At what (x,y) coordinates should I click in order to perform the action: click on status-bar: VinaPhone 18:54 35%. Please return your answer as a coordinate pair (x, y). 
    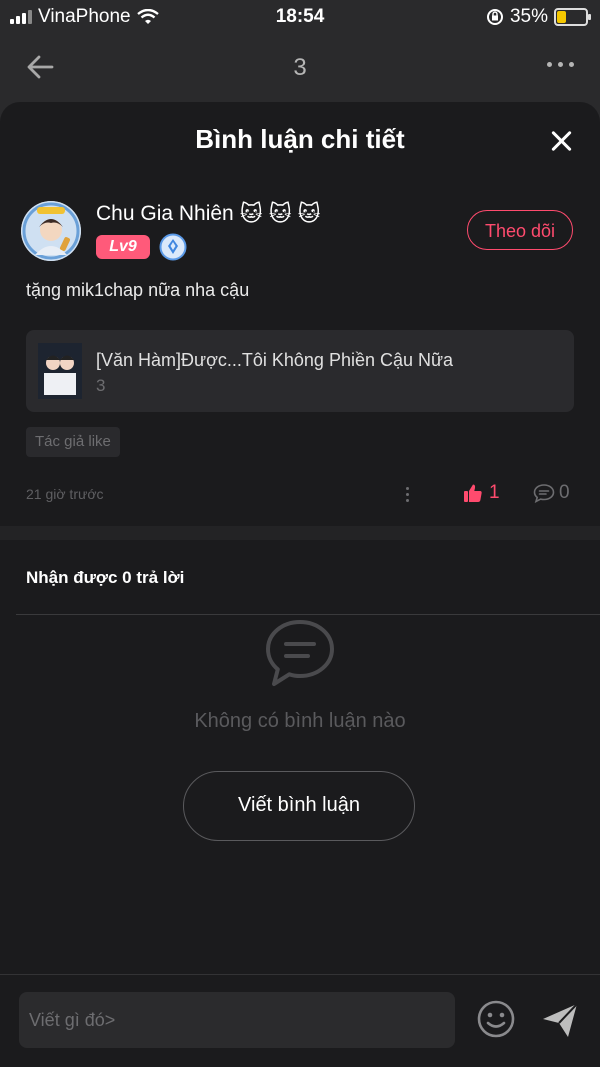
    Looking at the image, I should click on (300, 17).